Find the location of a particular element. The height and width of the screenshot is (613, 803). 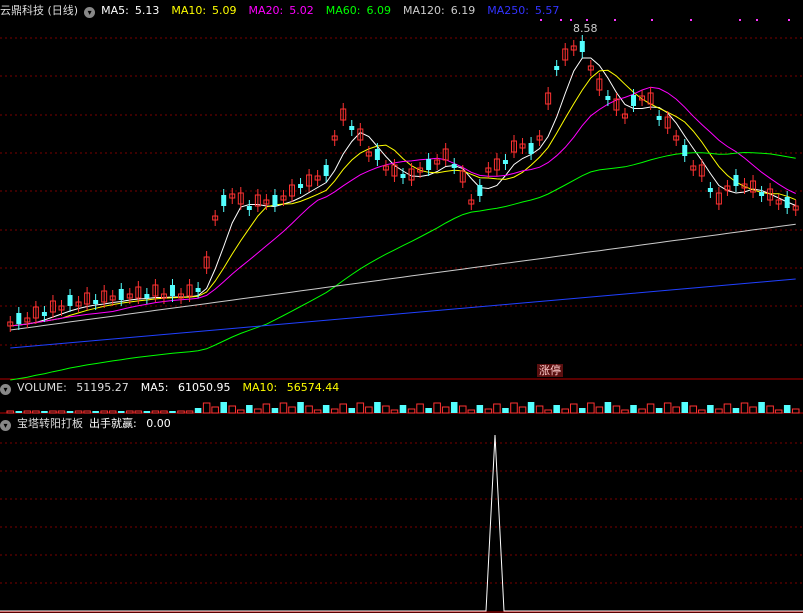

volume-bars is located at coordinates (403, 408).